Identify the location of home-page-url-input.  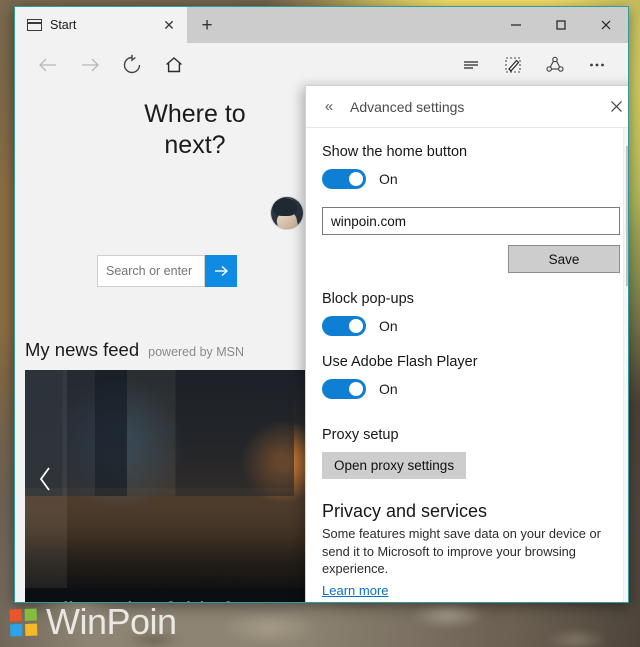
(471, 221).